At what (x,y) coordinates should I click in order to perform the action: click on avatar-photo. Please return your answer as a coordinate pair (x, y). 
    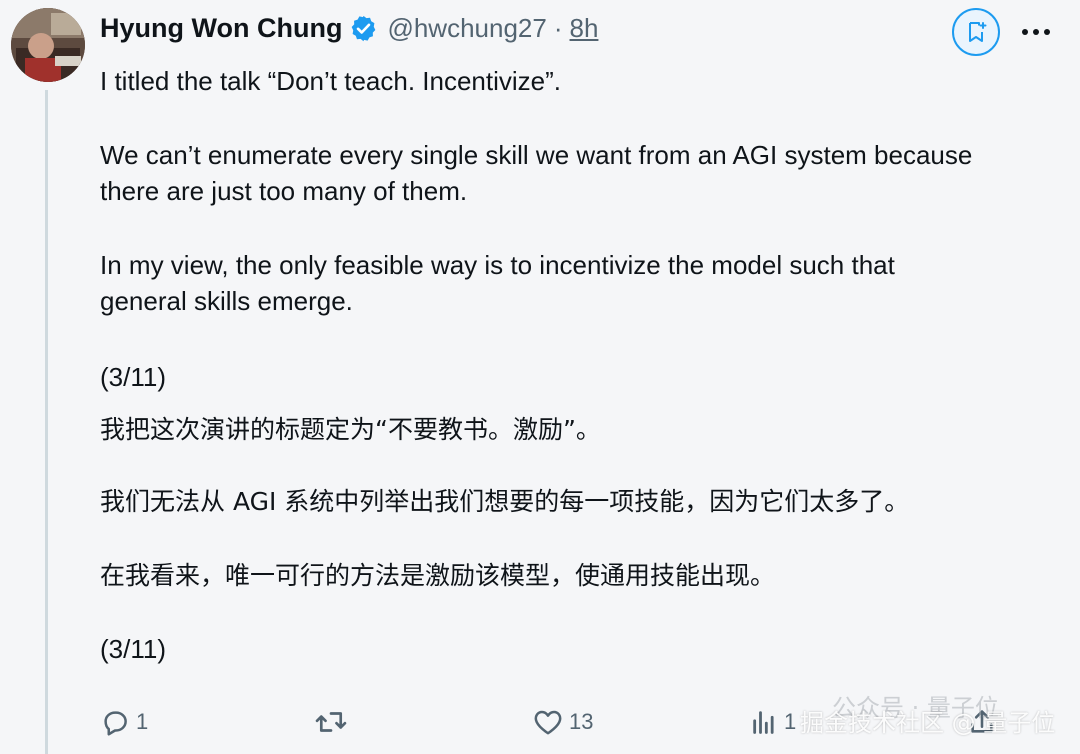
    Looking at the image, I should click on (48, 45).